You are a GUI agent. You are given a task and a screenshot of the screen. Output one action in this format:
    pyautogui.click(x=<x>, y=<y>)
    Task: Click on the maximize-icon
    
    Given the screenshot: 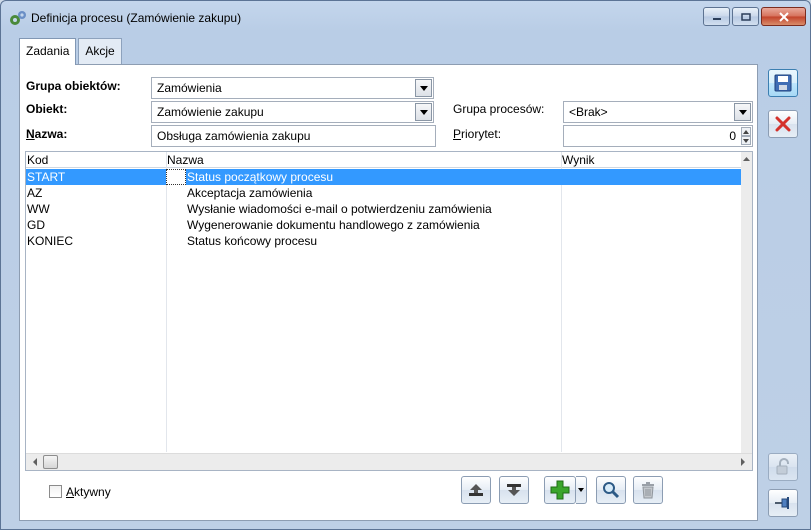 What is the action you would take?
    pyautogui.click(x=745, y=16)
    